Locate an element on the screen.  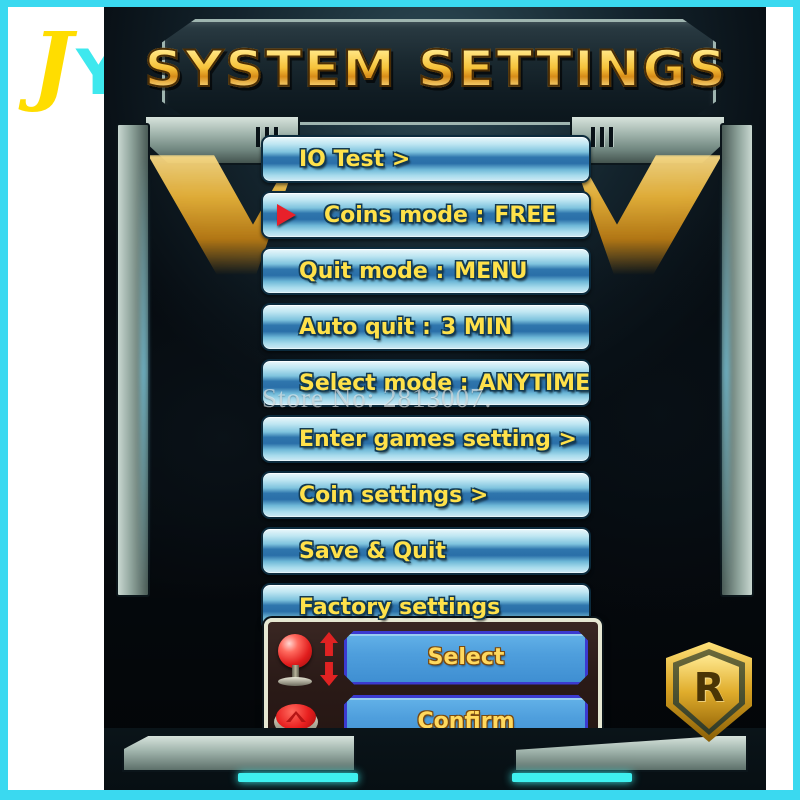
vent-slits-right is located at coordinates (602, 137).